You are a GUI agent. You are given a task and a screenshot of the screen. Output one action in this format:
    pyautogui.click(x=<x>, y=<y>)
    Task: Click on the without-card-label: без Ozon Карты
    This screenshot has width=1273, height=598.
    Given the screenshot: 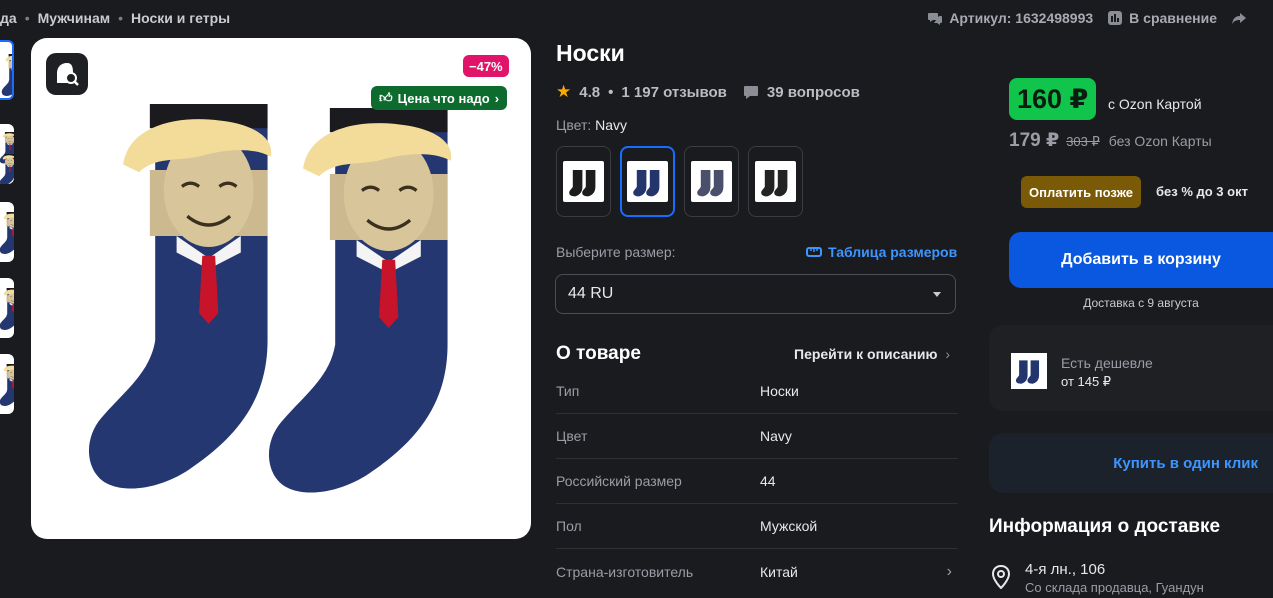 What is the action you would take?
    pyautogui.click(x=1160, y=141)
    